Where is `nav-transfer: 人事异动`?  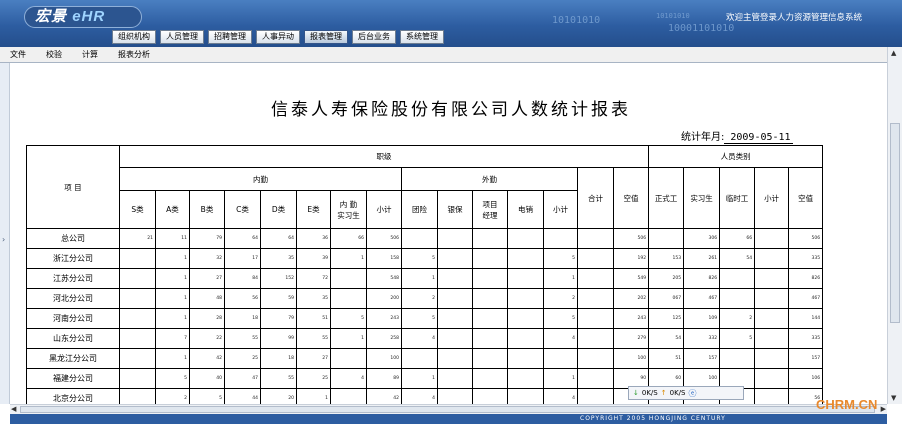
nav-transfer: 人事异动 is located at coordinates (278, 37).